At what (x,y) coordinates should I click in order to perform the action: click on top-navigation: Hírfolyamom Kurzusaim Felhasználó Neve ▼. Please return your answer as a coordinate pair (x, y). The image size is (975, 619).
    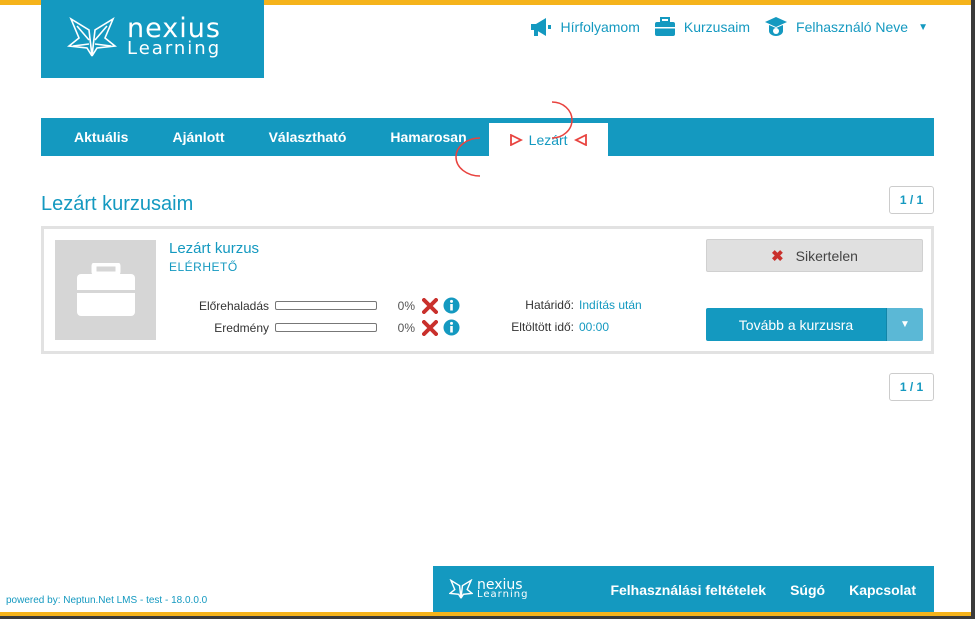
    Looking at the image, I should click on (721, 27).